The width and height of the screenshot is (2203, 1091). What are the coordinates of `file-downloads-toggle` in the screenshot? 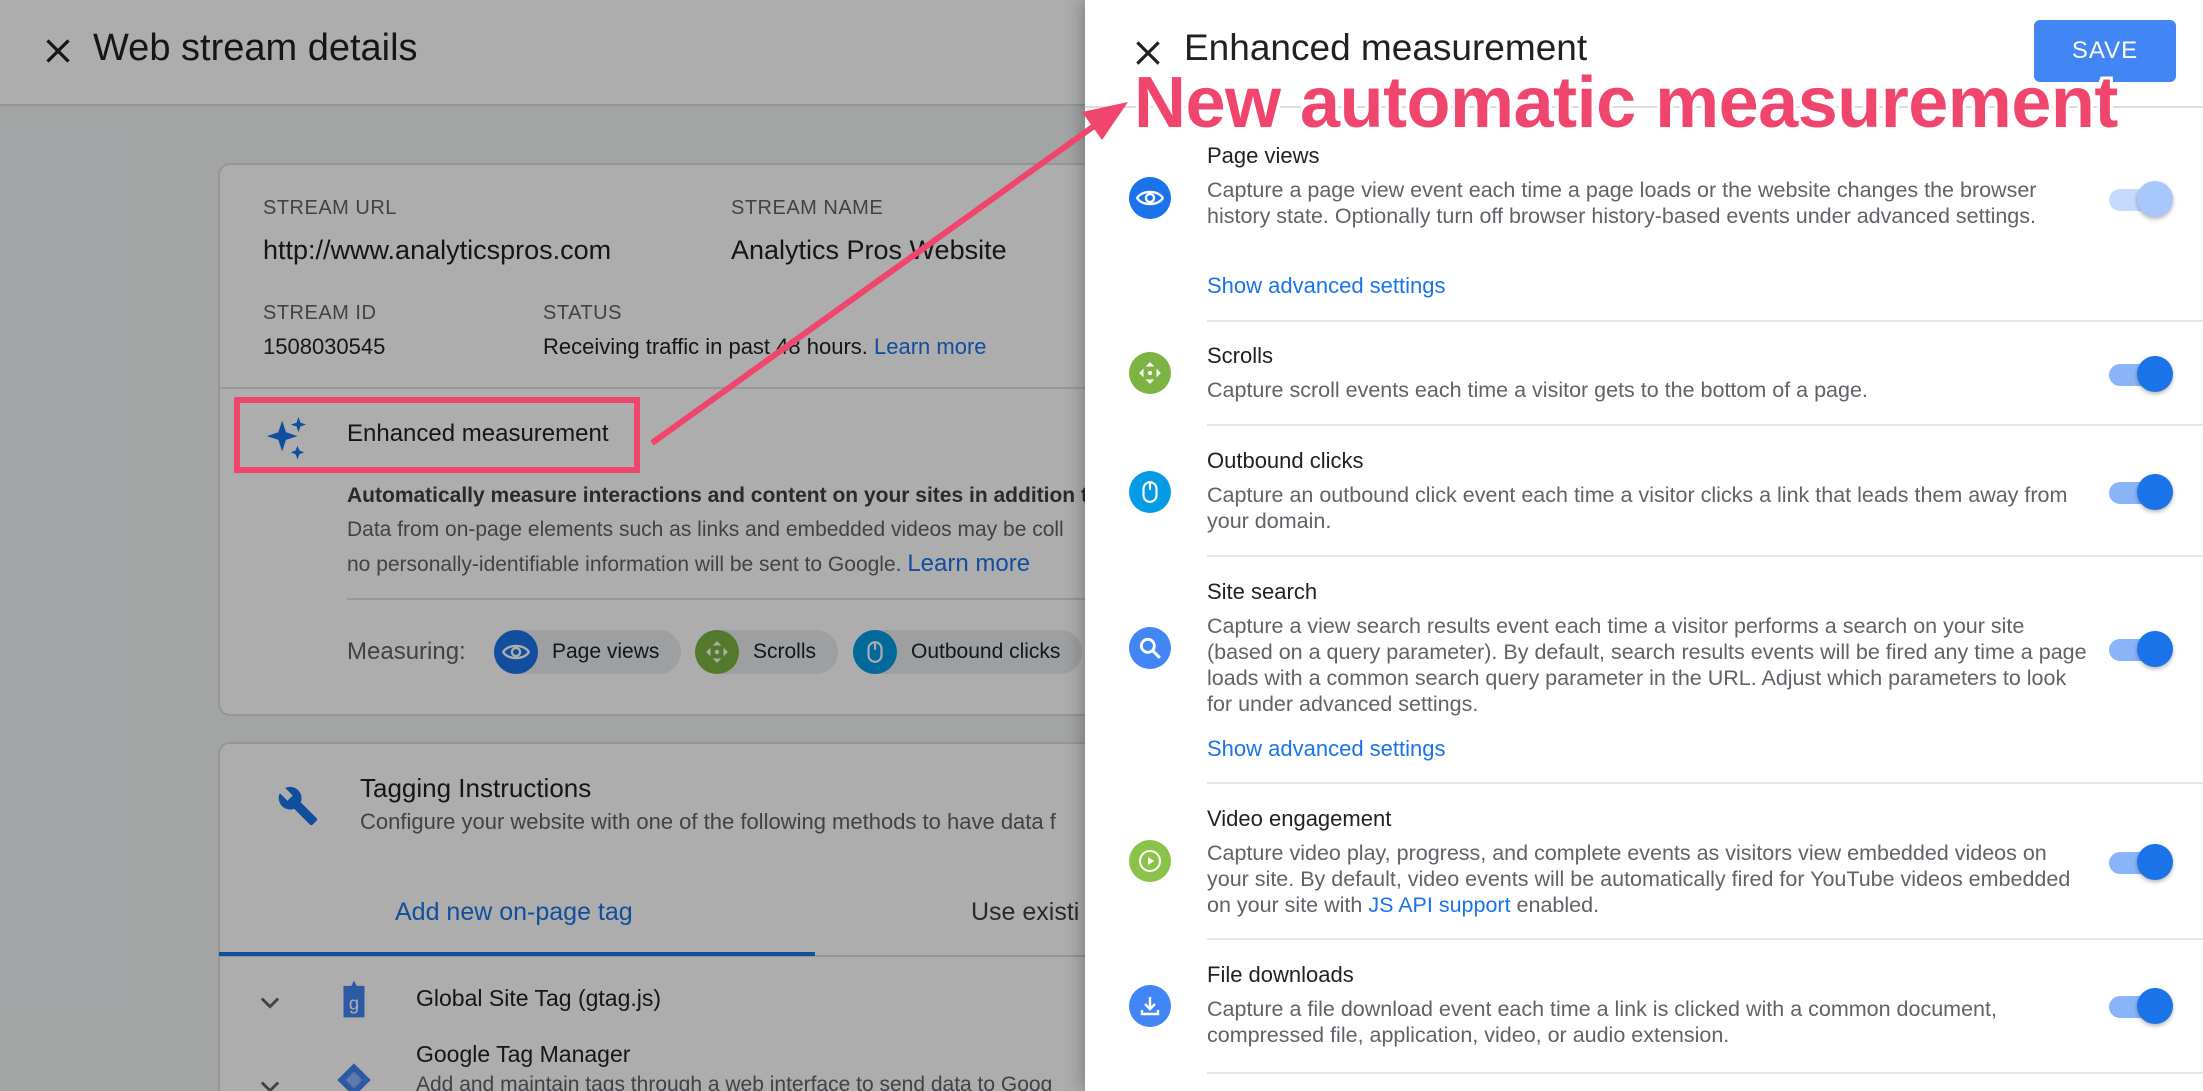 It's located at (2141, 1006).